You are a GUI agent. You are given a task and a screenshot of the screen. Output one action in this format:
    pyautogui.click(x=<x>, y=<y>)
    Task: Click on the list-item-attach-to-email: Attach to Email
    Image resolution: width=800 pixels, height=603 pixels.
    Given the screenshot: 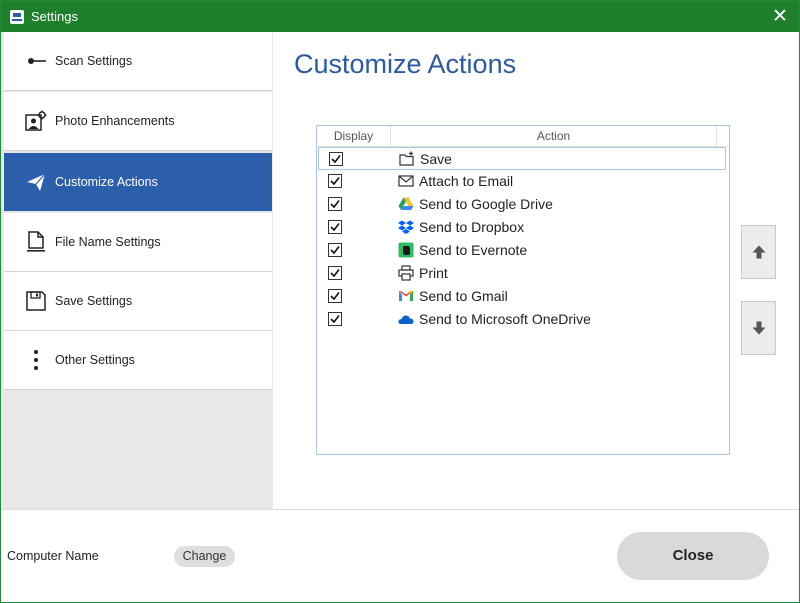 What is the action you would take?
    pyautogui.click(x=522, y=181)
    